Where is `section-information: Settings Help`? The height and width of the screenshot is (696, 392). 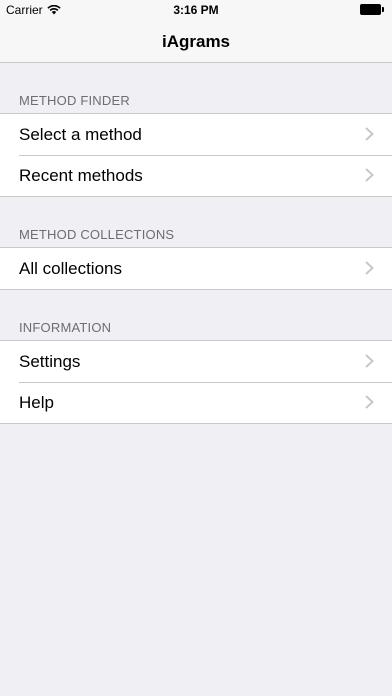 section-information: Settings Help is located at coordinates (196, 382).